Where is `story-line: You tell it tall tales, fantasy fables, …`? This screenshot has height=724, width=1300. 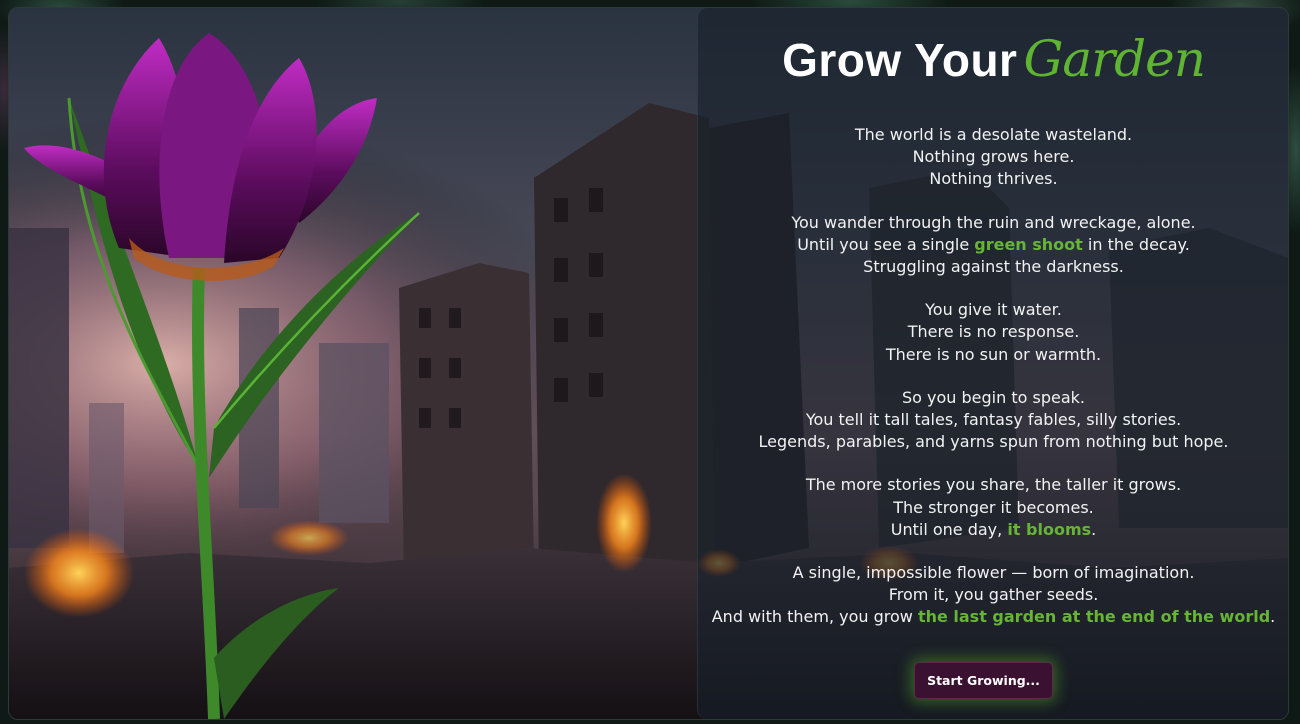
story-line: You tell it tall tales, fantasy fables, … is located at coordinates (993, 420).